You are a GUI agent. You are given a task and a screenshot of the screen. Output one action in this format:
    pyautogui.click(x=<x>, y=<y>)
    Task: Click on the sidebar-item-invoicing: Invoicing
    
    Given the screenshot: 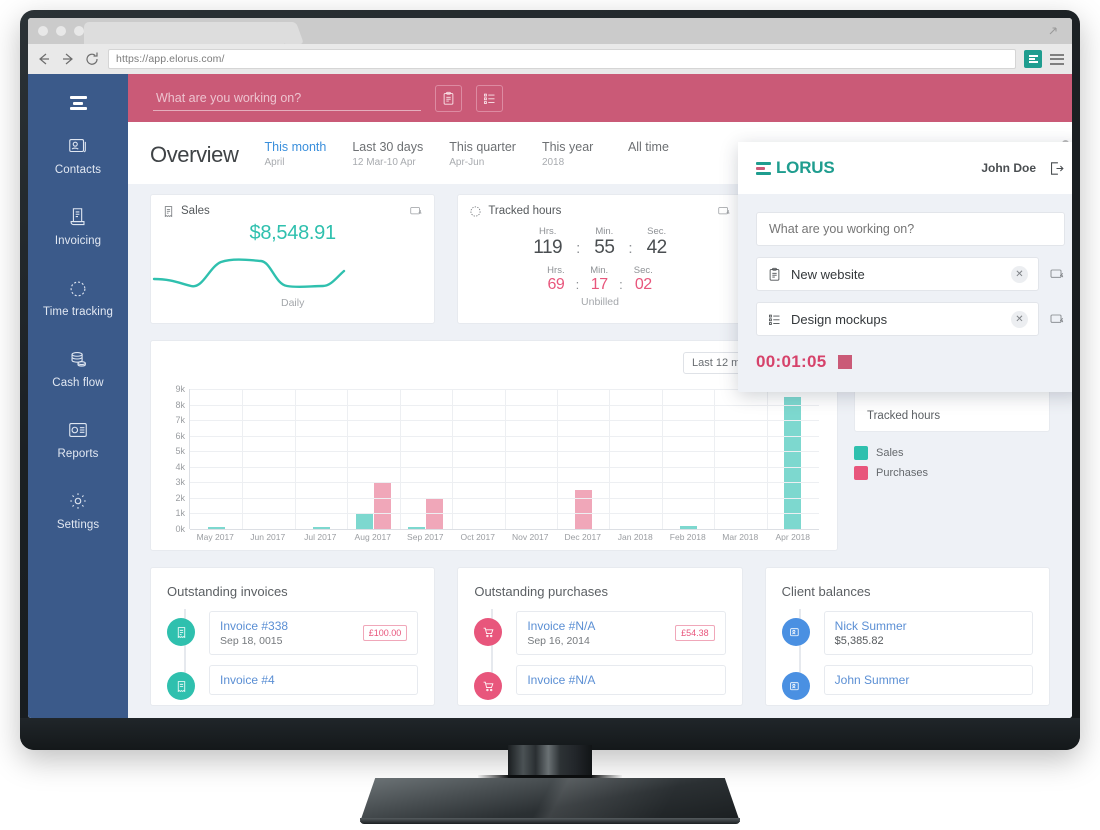 What is the action you would take?
    pyautogui.click(x=78, y=224)
    